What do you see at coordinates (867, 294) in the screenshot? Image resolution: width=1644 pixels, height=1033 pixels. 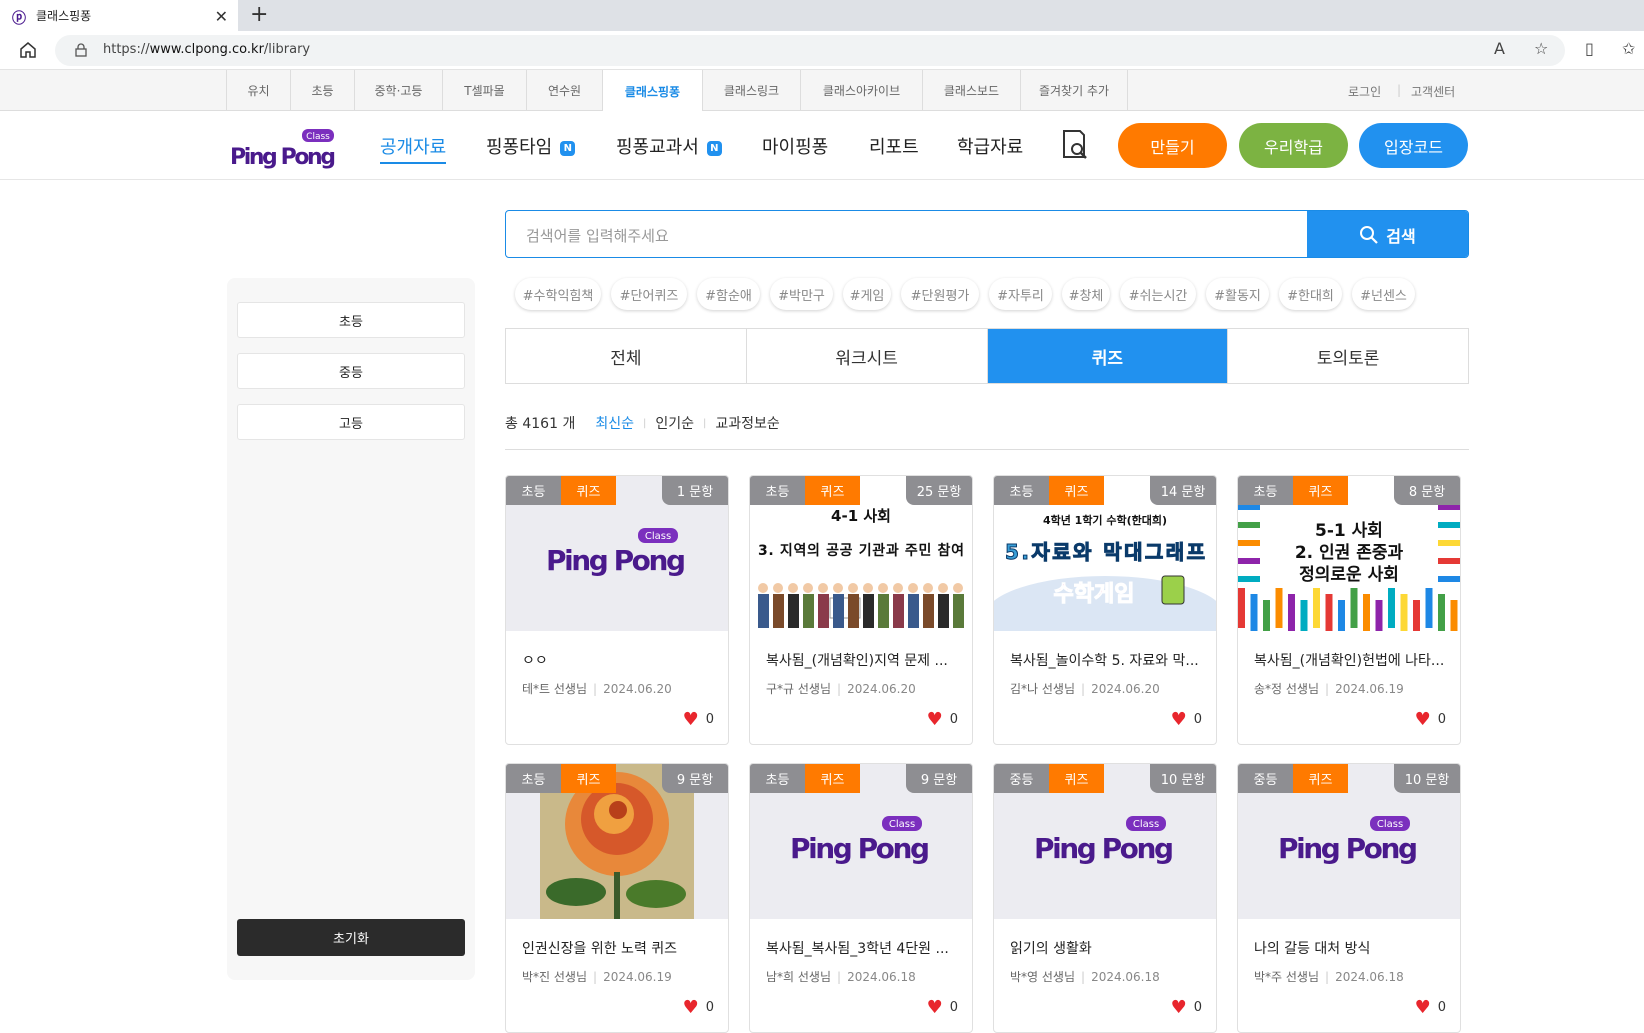 I see `hashtag: #게임` at bounding box center [867, 294].